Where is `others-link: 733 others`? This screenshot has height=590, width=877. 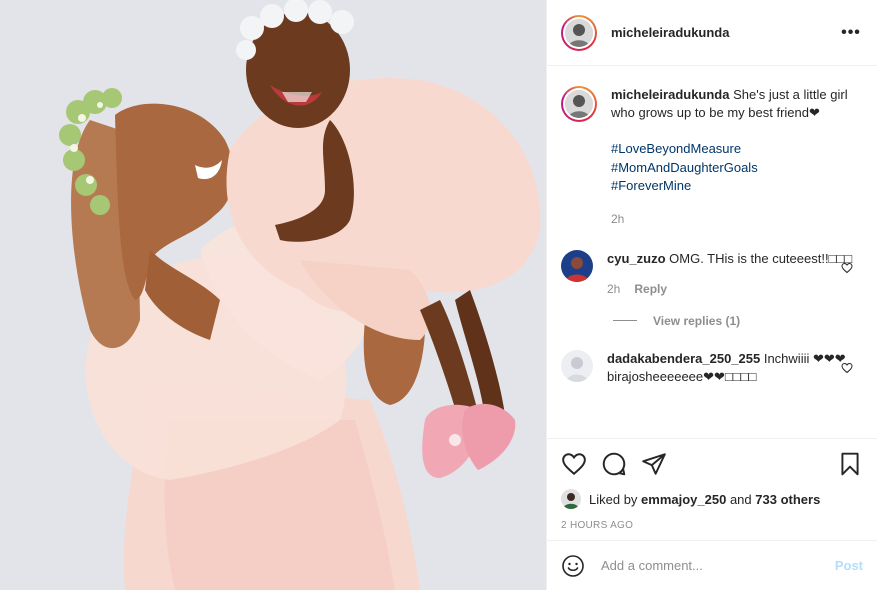
others-link: 733 others is located at coordinates (787, 499).